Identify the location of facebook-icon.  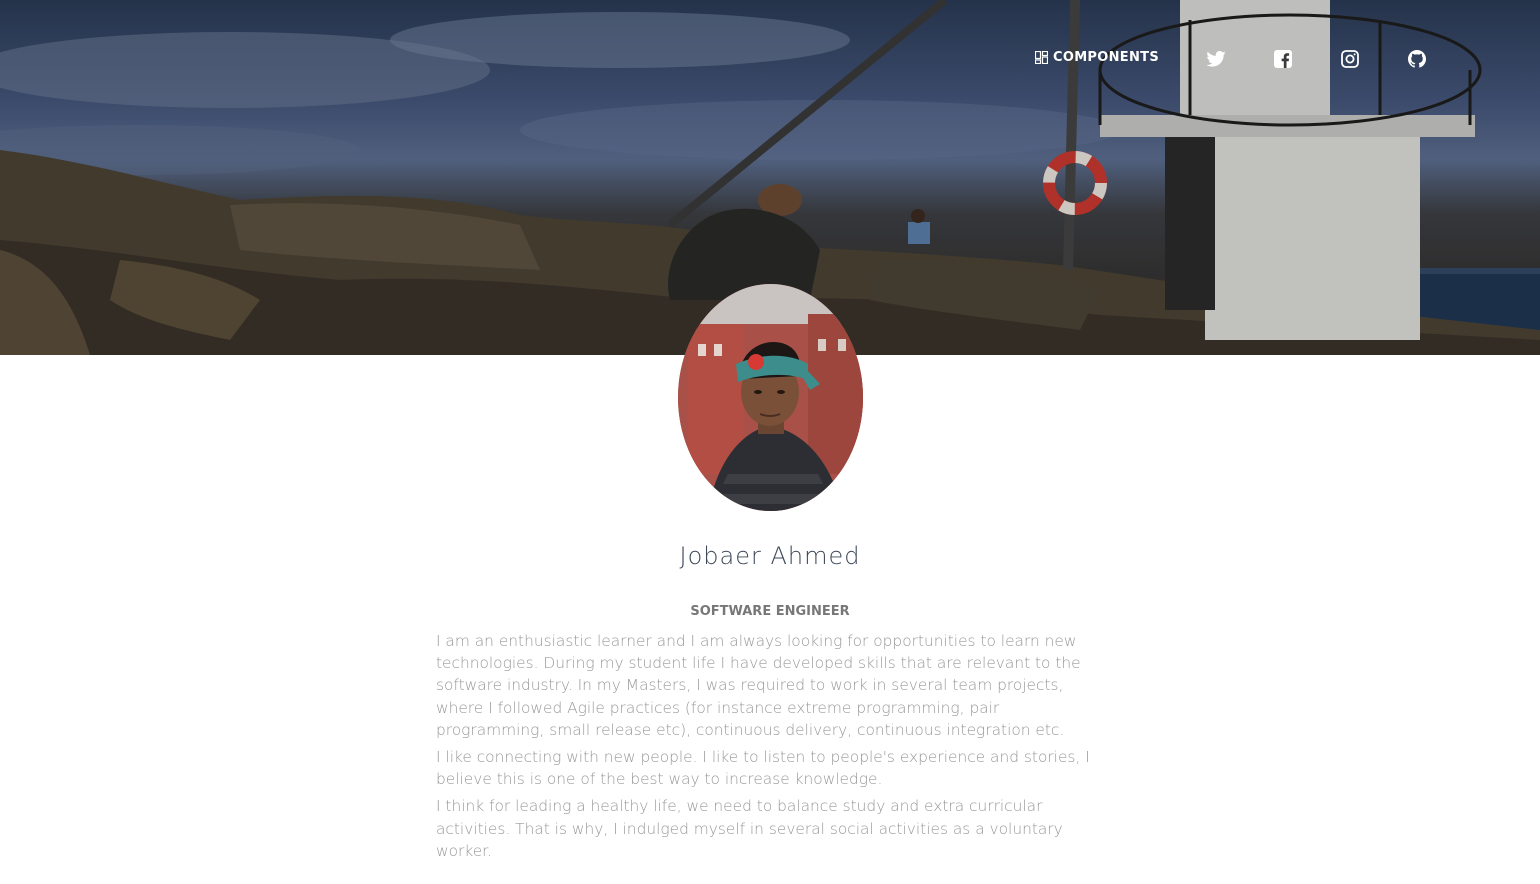
(1283, 59).